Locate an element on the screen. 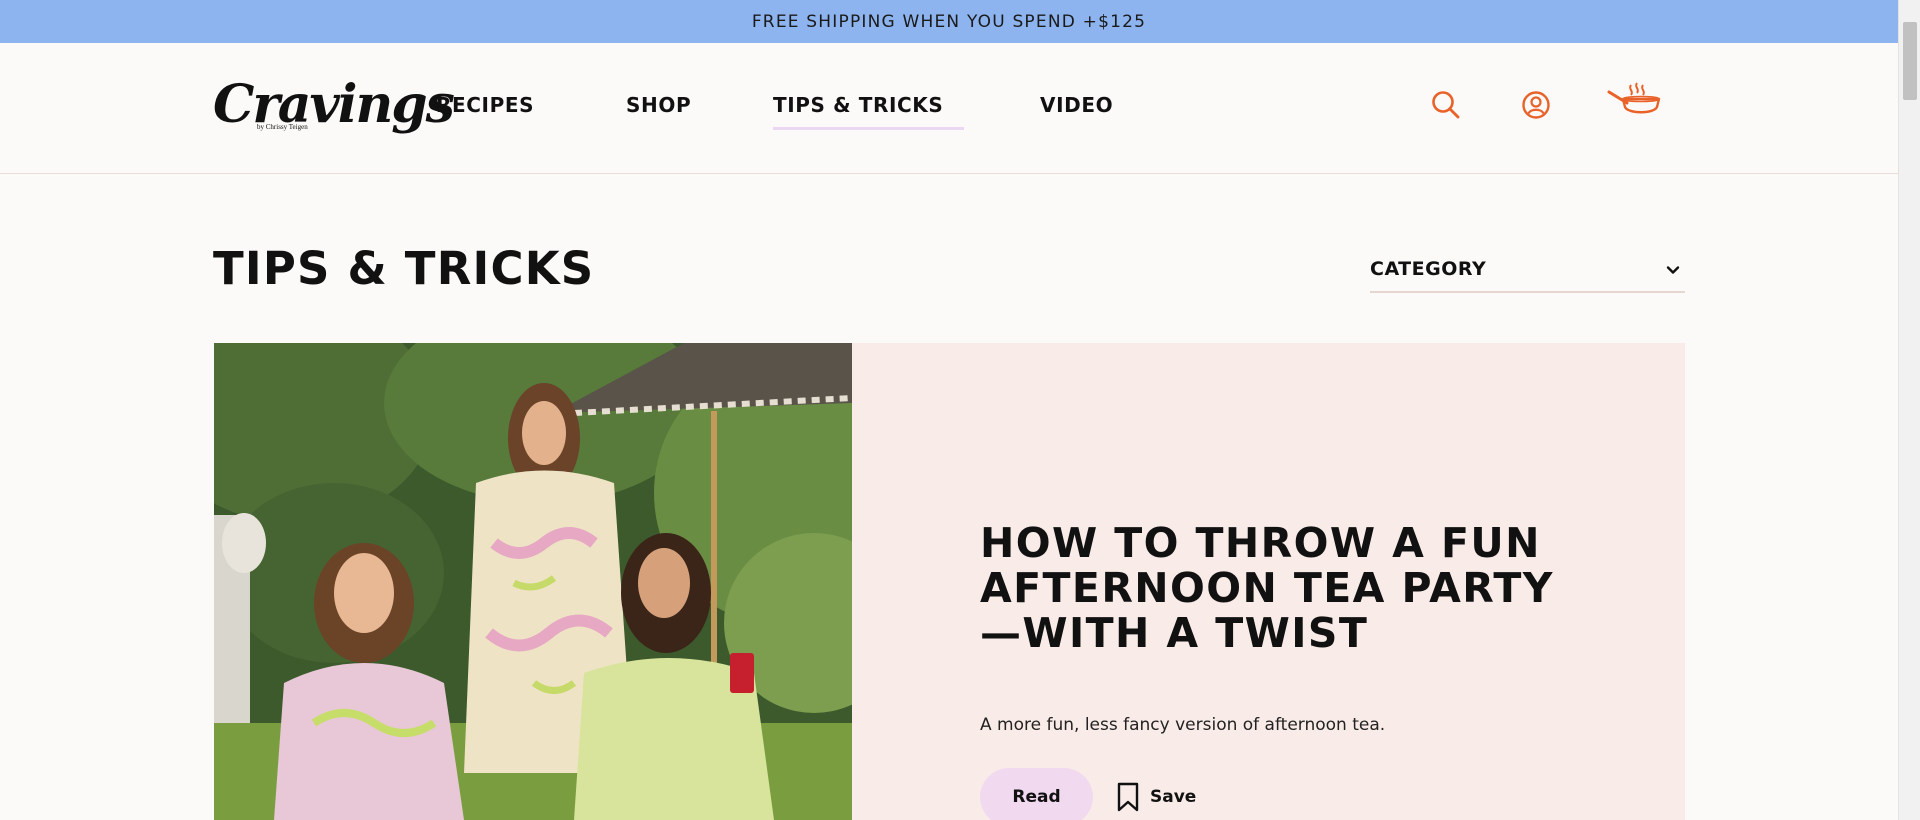 The height and width of the screenshot is (820, 1920). cart-button is located at coordinates (1637, 104).